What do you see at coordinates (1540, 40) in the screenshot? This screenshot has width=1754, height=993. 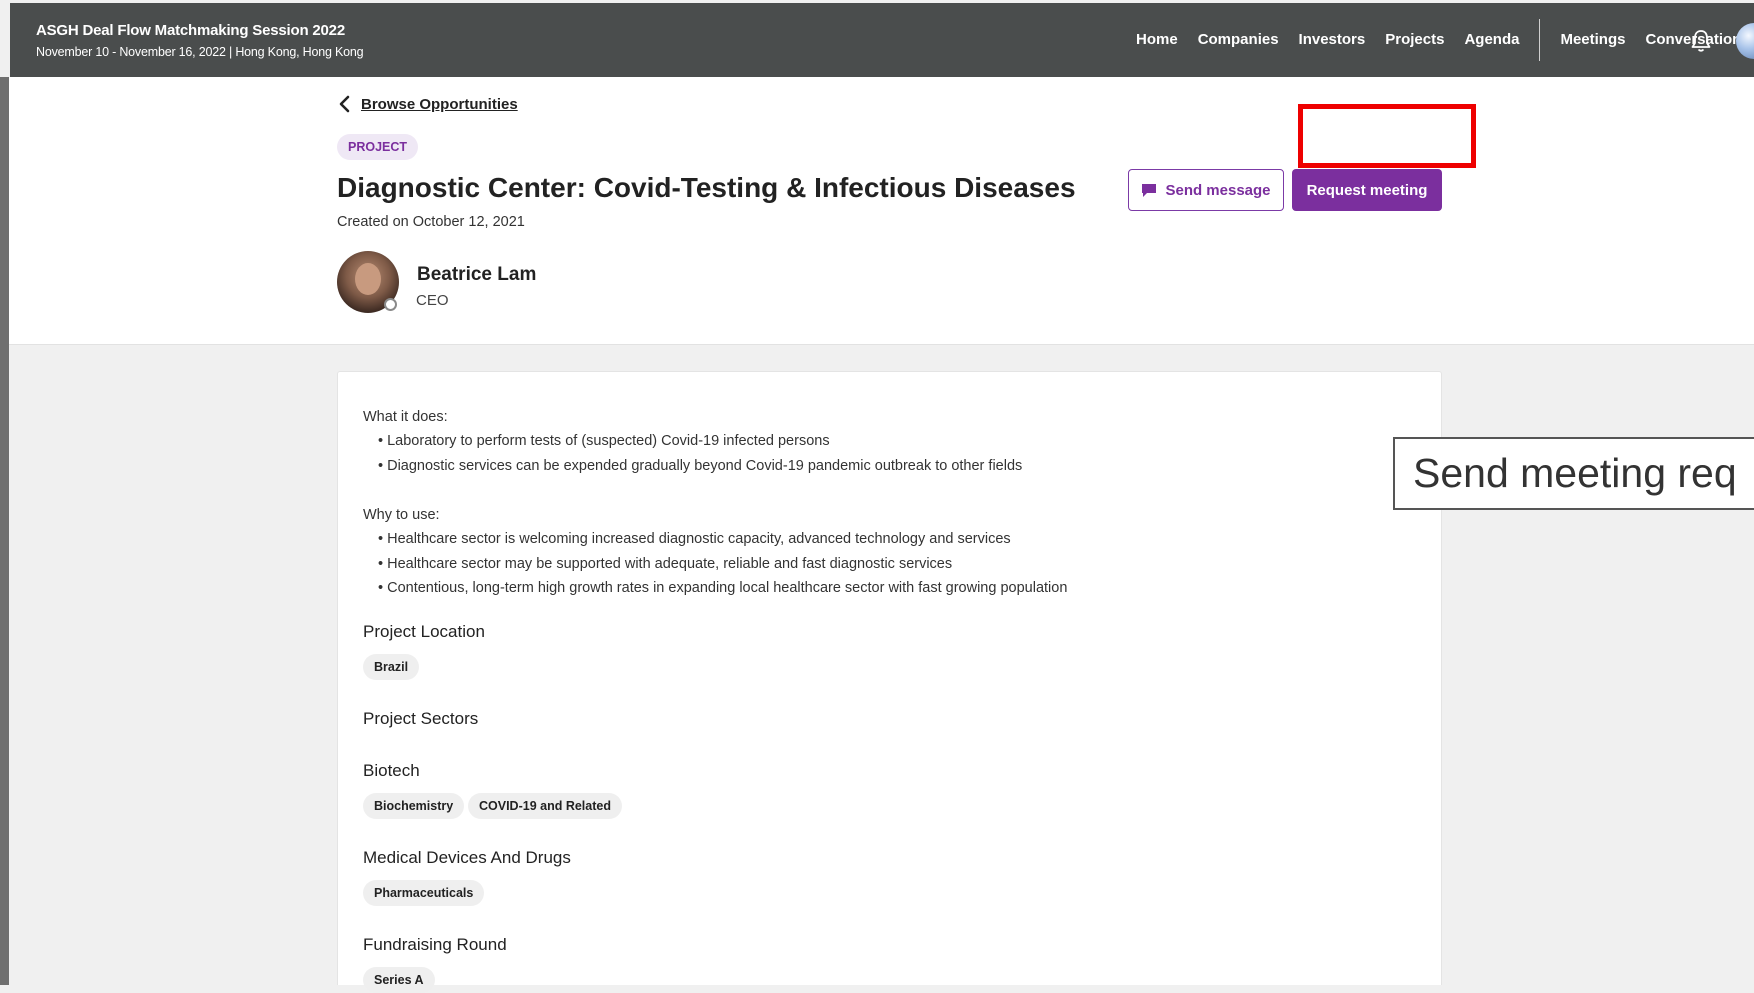 I see `nav-divider` at bounding box center [1540, 40].